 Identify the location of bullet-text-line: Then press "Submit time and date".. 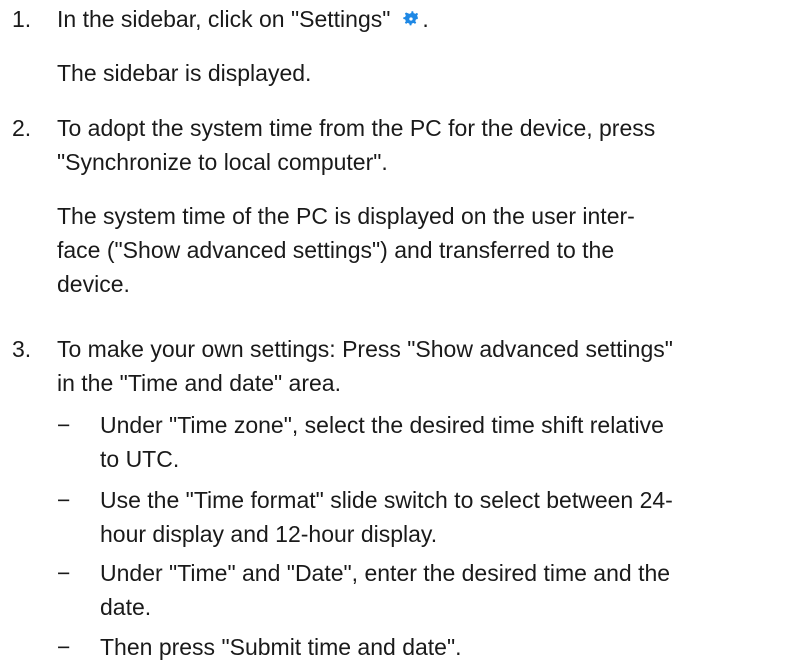
(281, 647).